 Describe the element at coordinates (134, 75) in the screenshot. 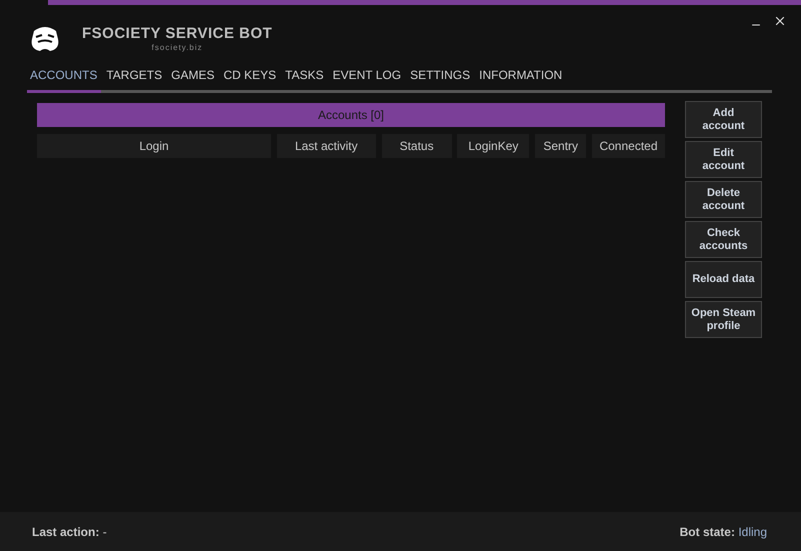

I see `tab: TARGETS` at that location.